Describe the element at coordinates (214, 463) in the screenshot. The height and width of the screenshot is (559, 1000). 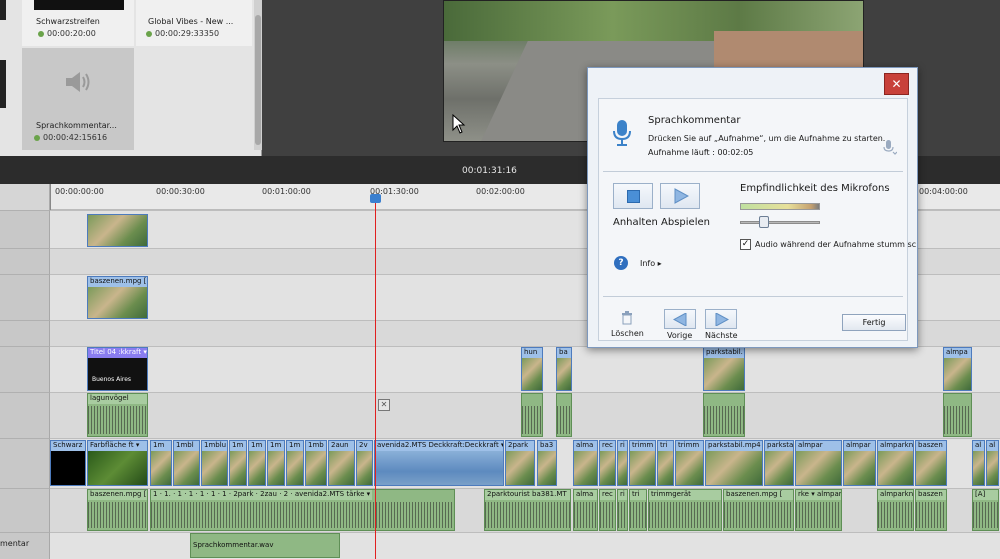
I see `video-clip: 1mblu` at that location.